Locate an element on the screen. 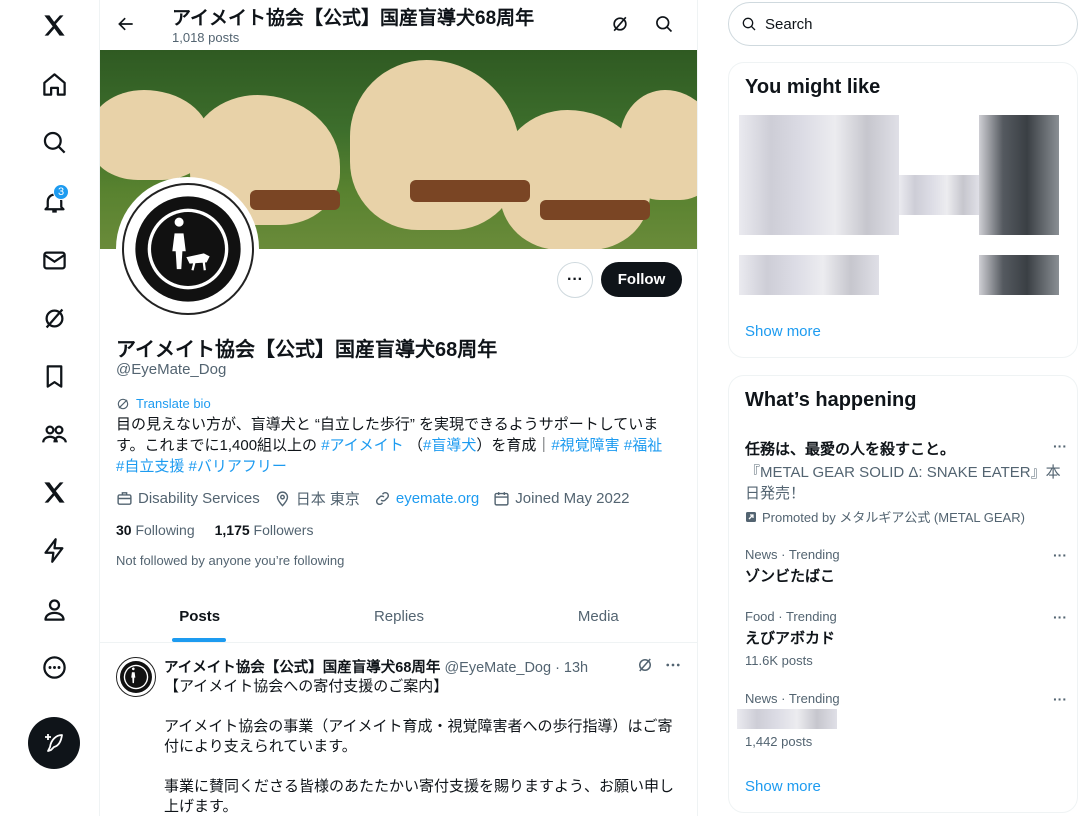 This screenshot has width=1078, height=816. trend-item: News · Trending 1,442 posts ··· is located at coordinates (902, 720).